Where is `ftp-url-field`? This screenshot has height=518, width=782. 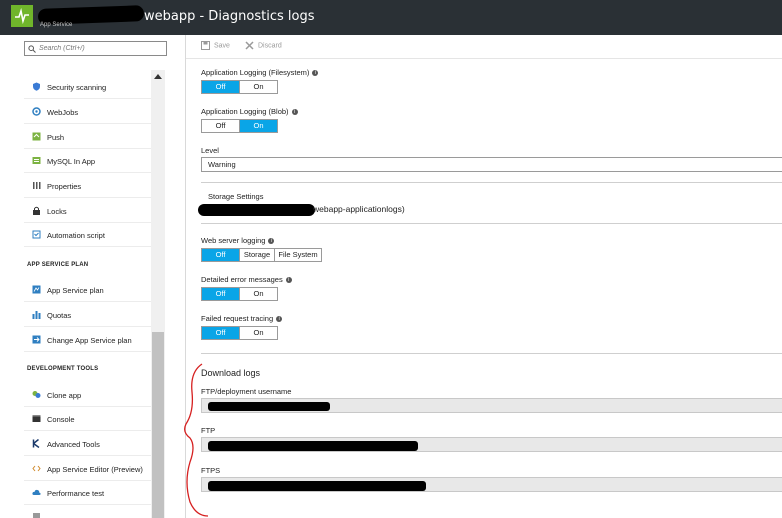 ftp-url-field is located at coordinates (491, 444).